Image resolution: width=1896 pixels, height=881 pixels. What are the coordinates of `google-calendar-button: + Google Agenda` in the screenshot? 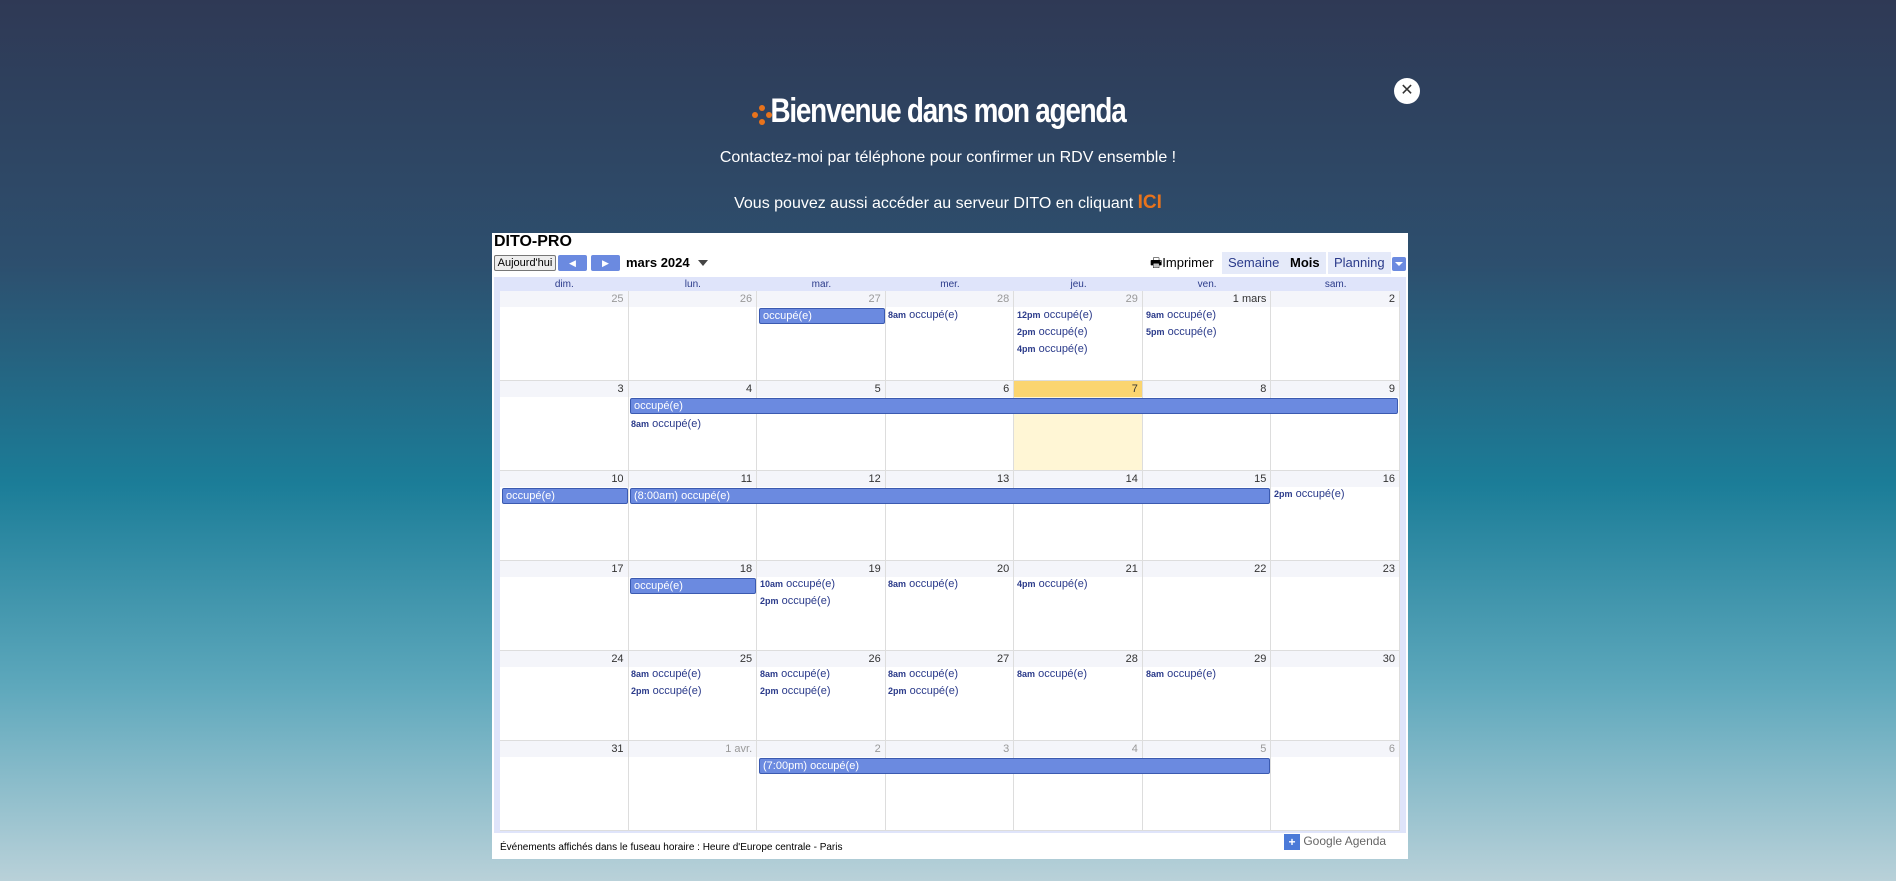 It's located at (1335, 843).